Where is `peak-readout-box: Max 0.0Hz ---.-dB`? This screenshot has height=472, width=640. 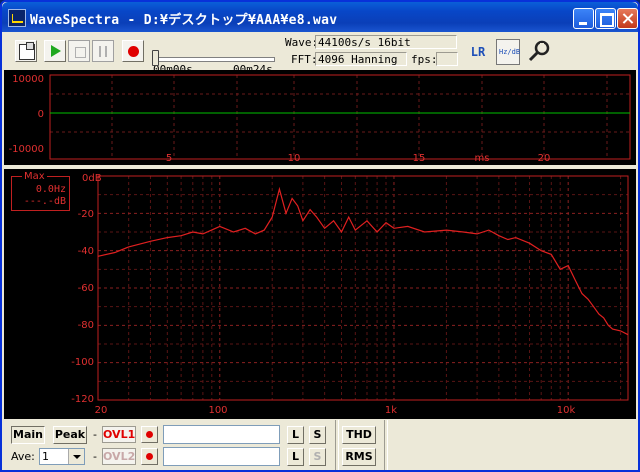
peak-readout-box: Max 0.0Hz ---.-dB is located at coordinates (40, 191).